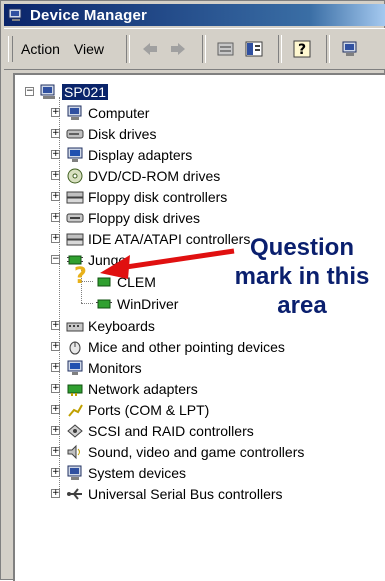 The height and width of the screenshot is (581, 385). I want to click on tree-item-computer: + Computer, so click(100, 112).